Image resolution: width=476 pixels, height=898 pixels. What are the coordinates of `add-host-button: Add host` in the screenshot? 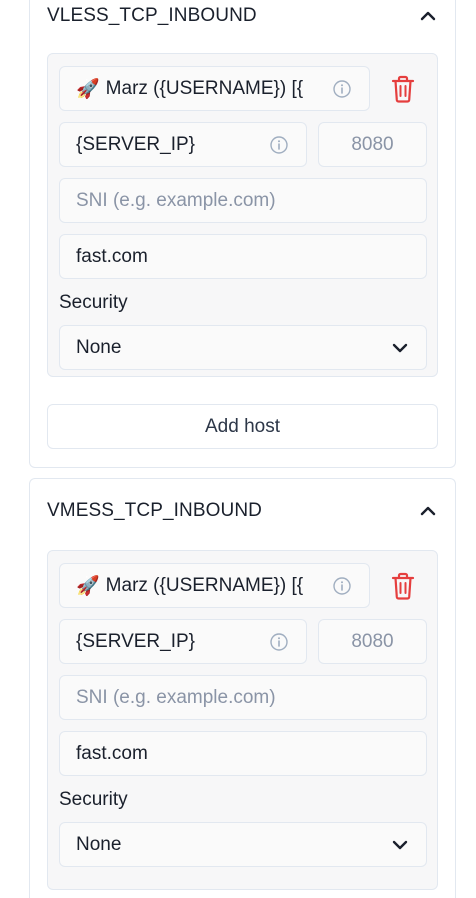 It's located at (242, 426).